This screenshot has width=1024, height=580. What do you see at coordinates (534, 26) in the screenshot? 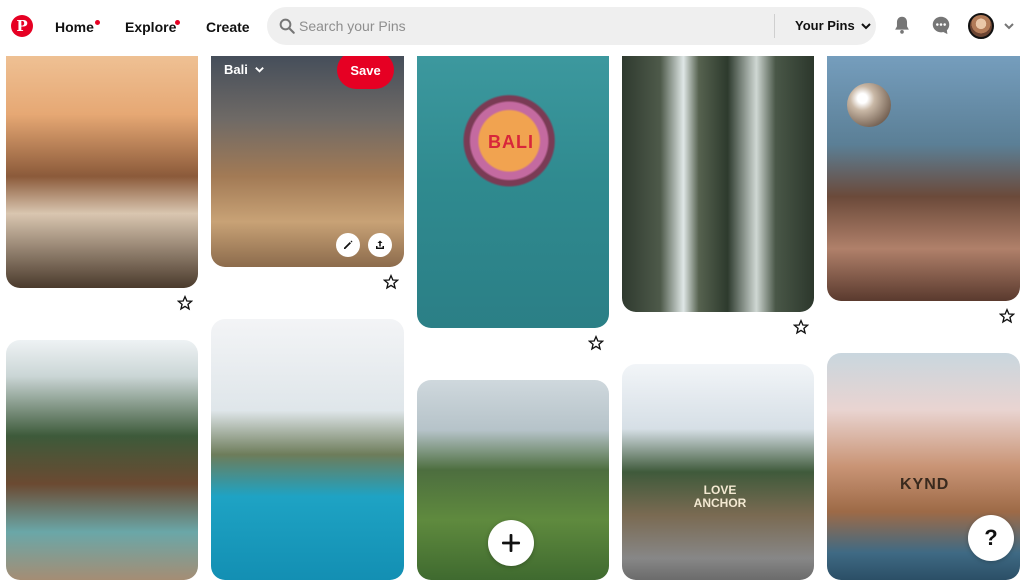
I see `search-input` at bounding box center [534, 26].